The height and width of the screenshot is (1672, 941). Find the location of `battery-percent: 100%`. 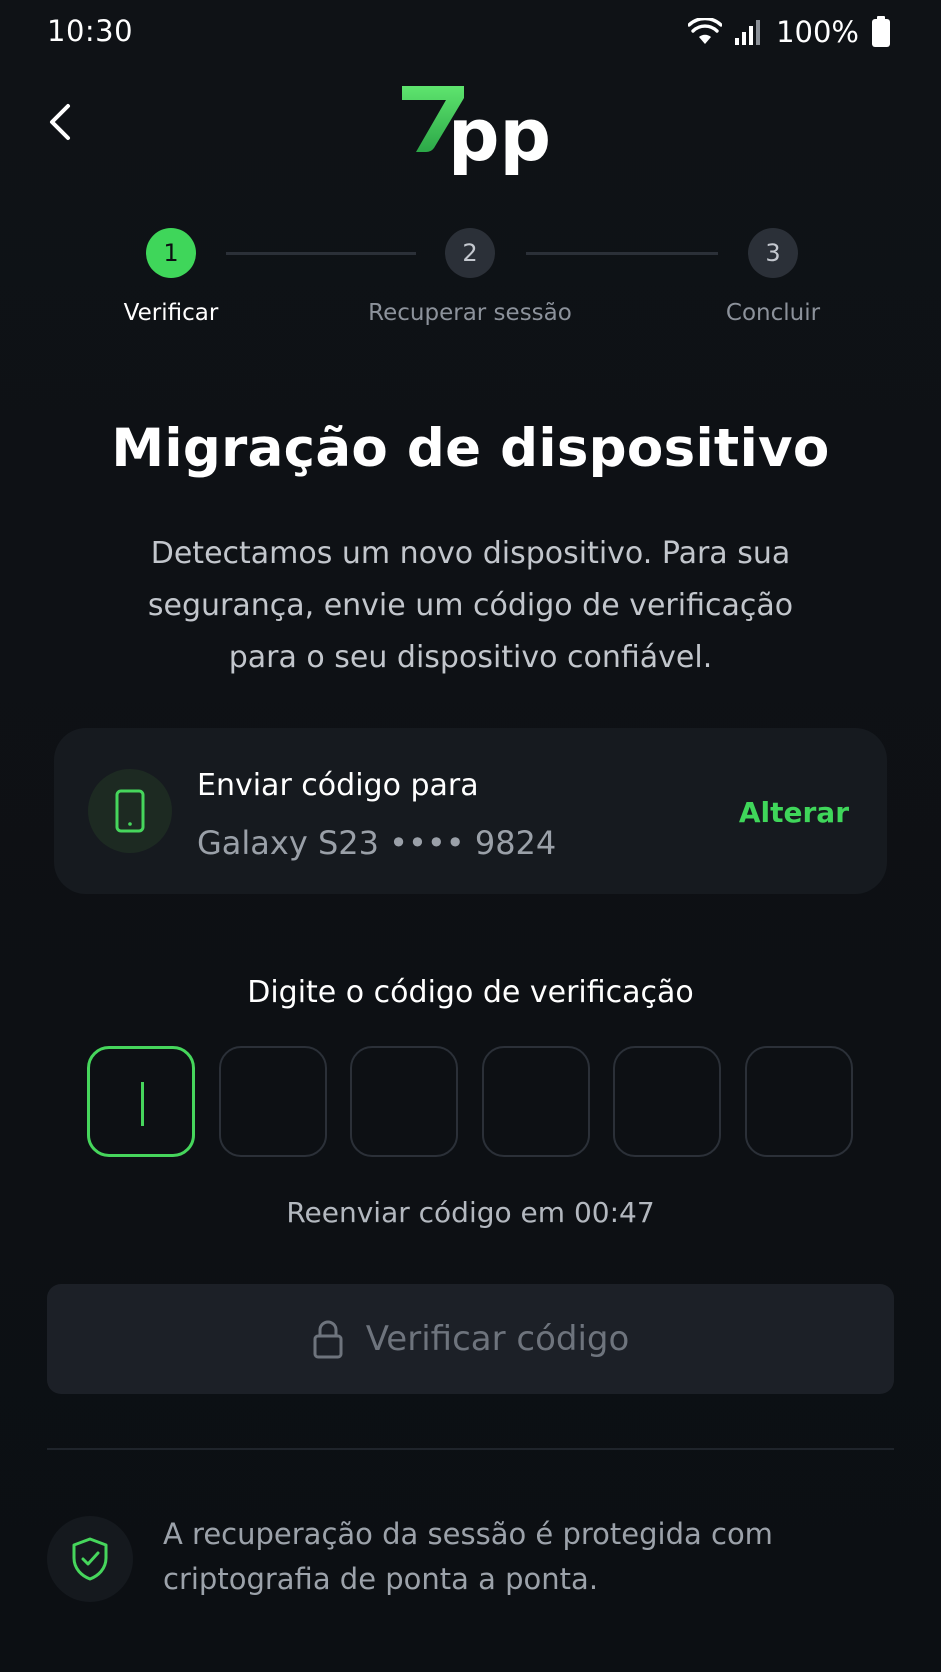

battery-percent: 100% is located at coordinates (817, 32).